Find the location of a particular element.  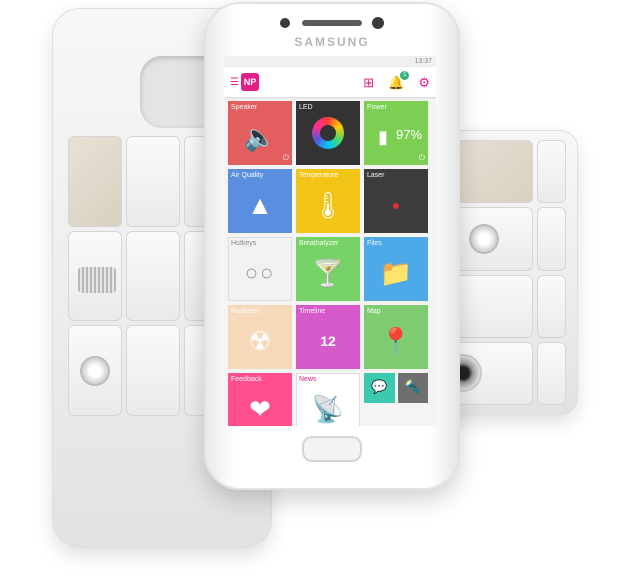

tile-radiation: Radiation ☢ is located at coordinates (260, 337).